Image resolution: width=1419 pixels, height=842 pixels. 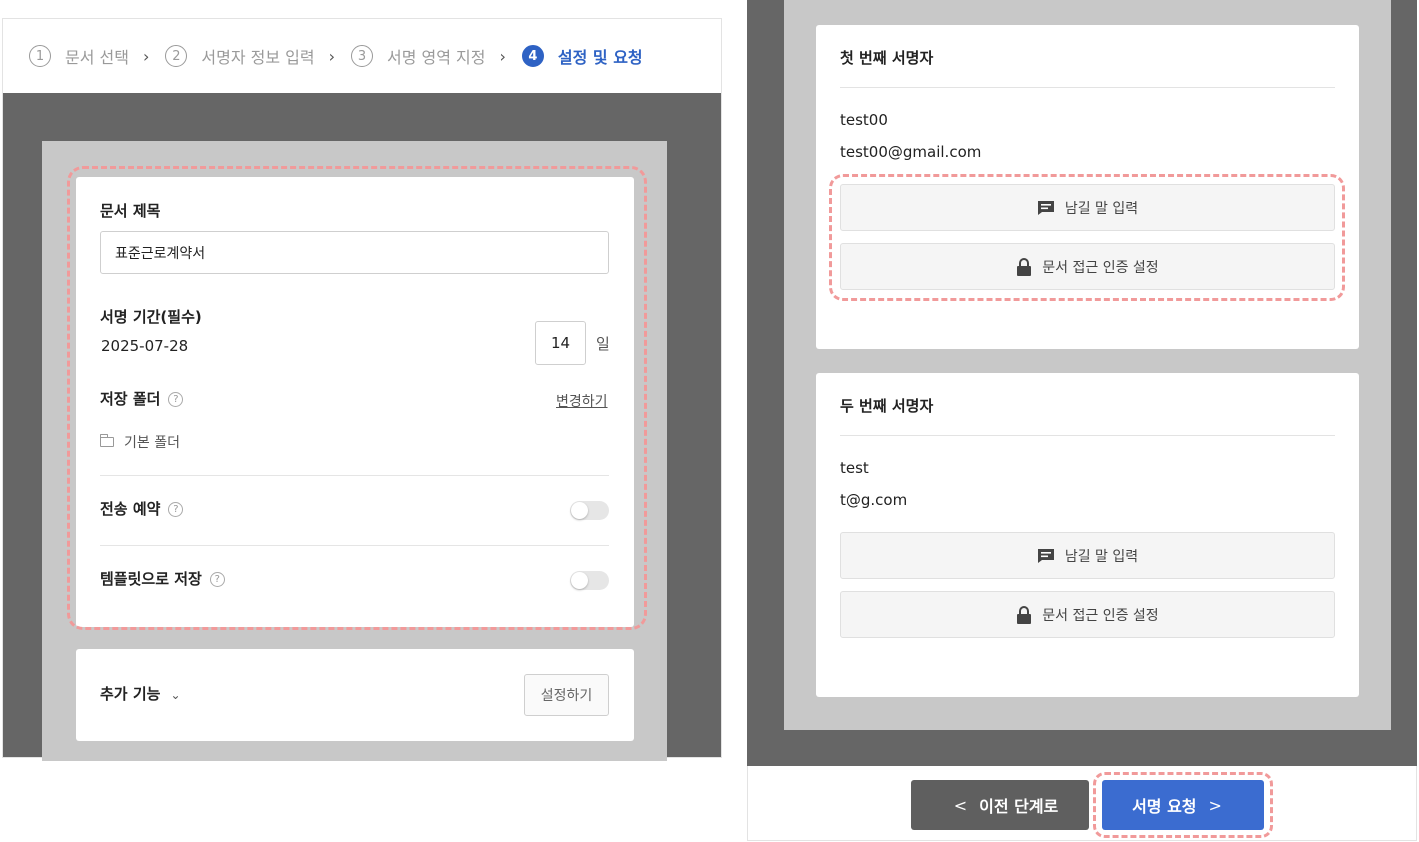 What do you see at coordinates (1019, 806) in the screenshot?
I see `prev-step-label: 이전 단계로` at bounding box center [1019, 806].